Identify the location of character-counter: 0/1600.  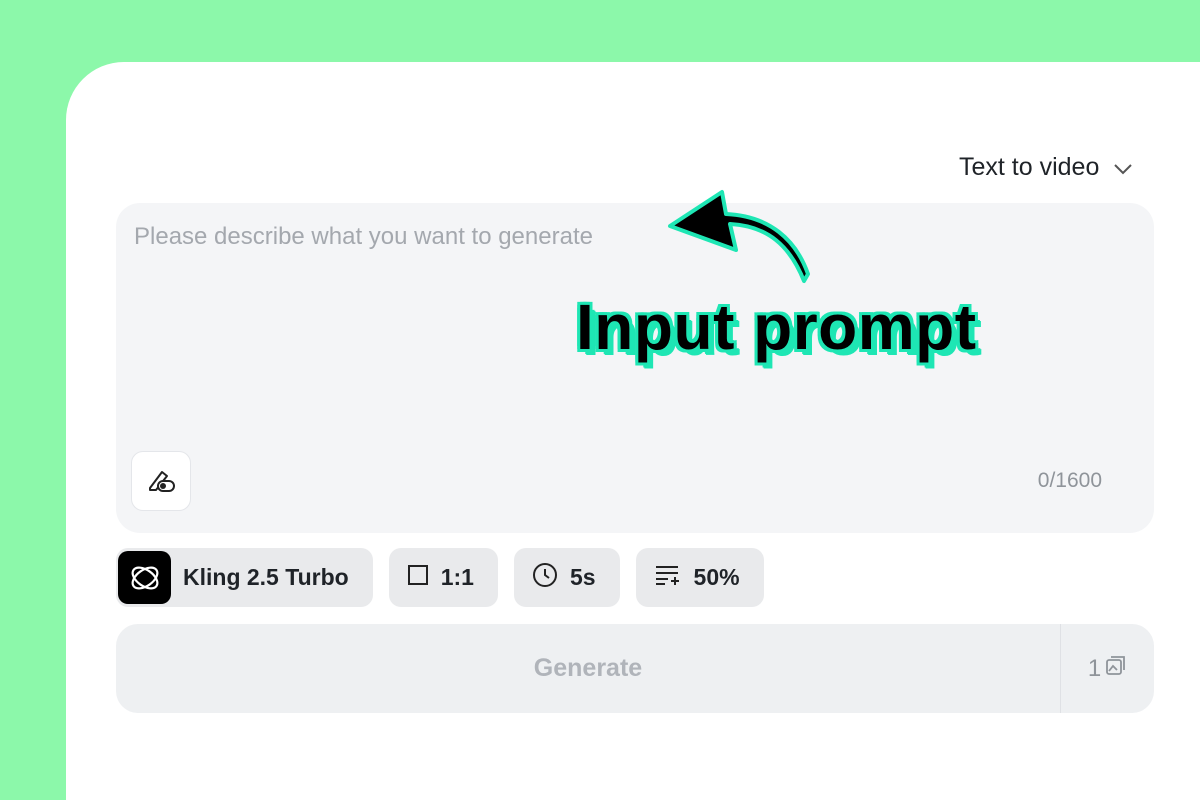
(1069, 480).